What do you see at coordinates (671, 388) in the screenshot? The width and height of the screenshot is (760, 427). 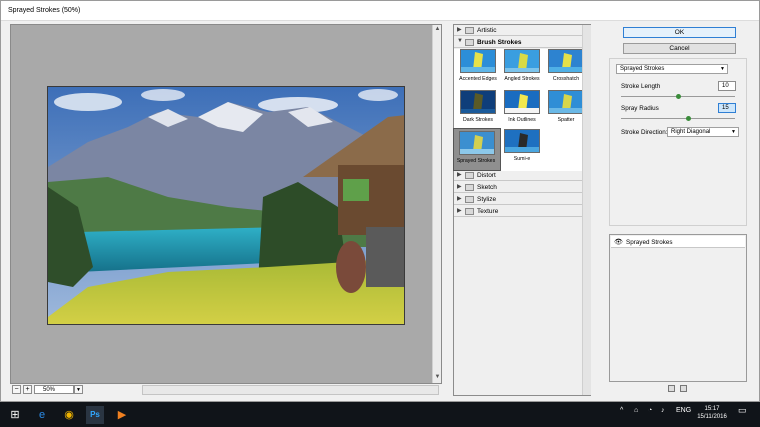 I see `new-effect-layer-icon` at bounding box center [671, 388].